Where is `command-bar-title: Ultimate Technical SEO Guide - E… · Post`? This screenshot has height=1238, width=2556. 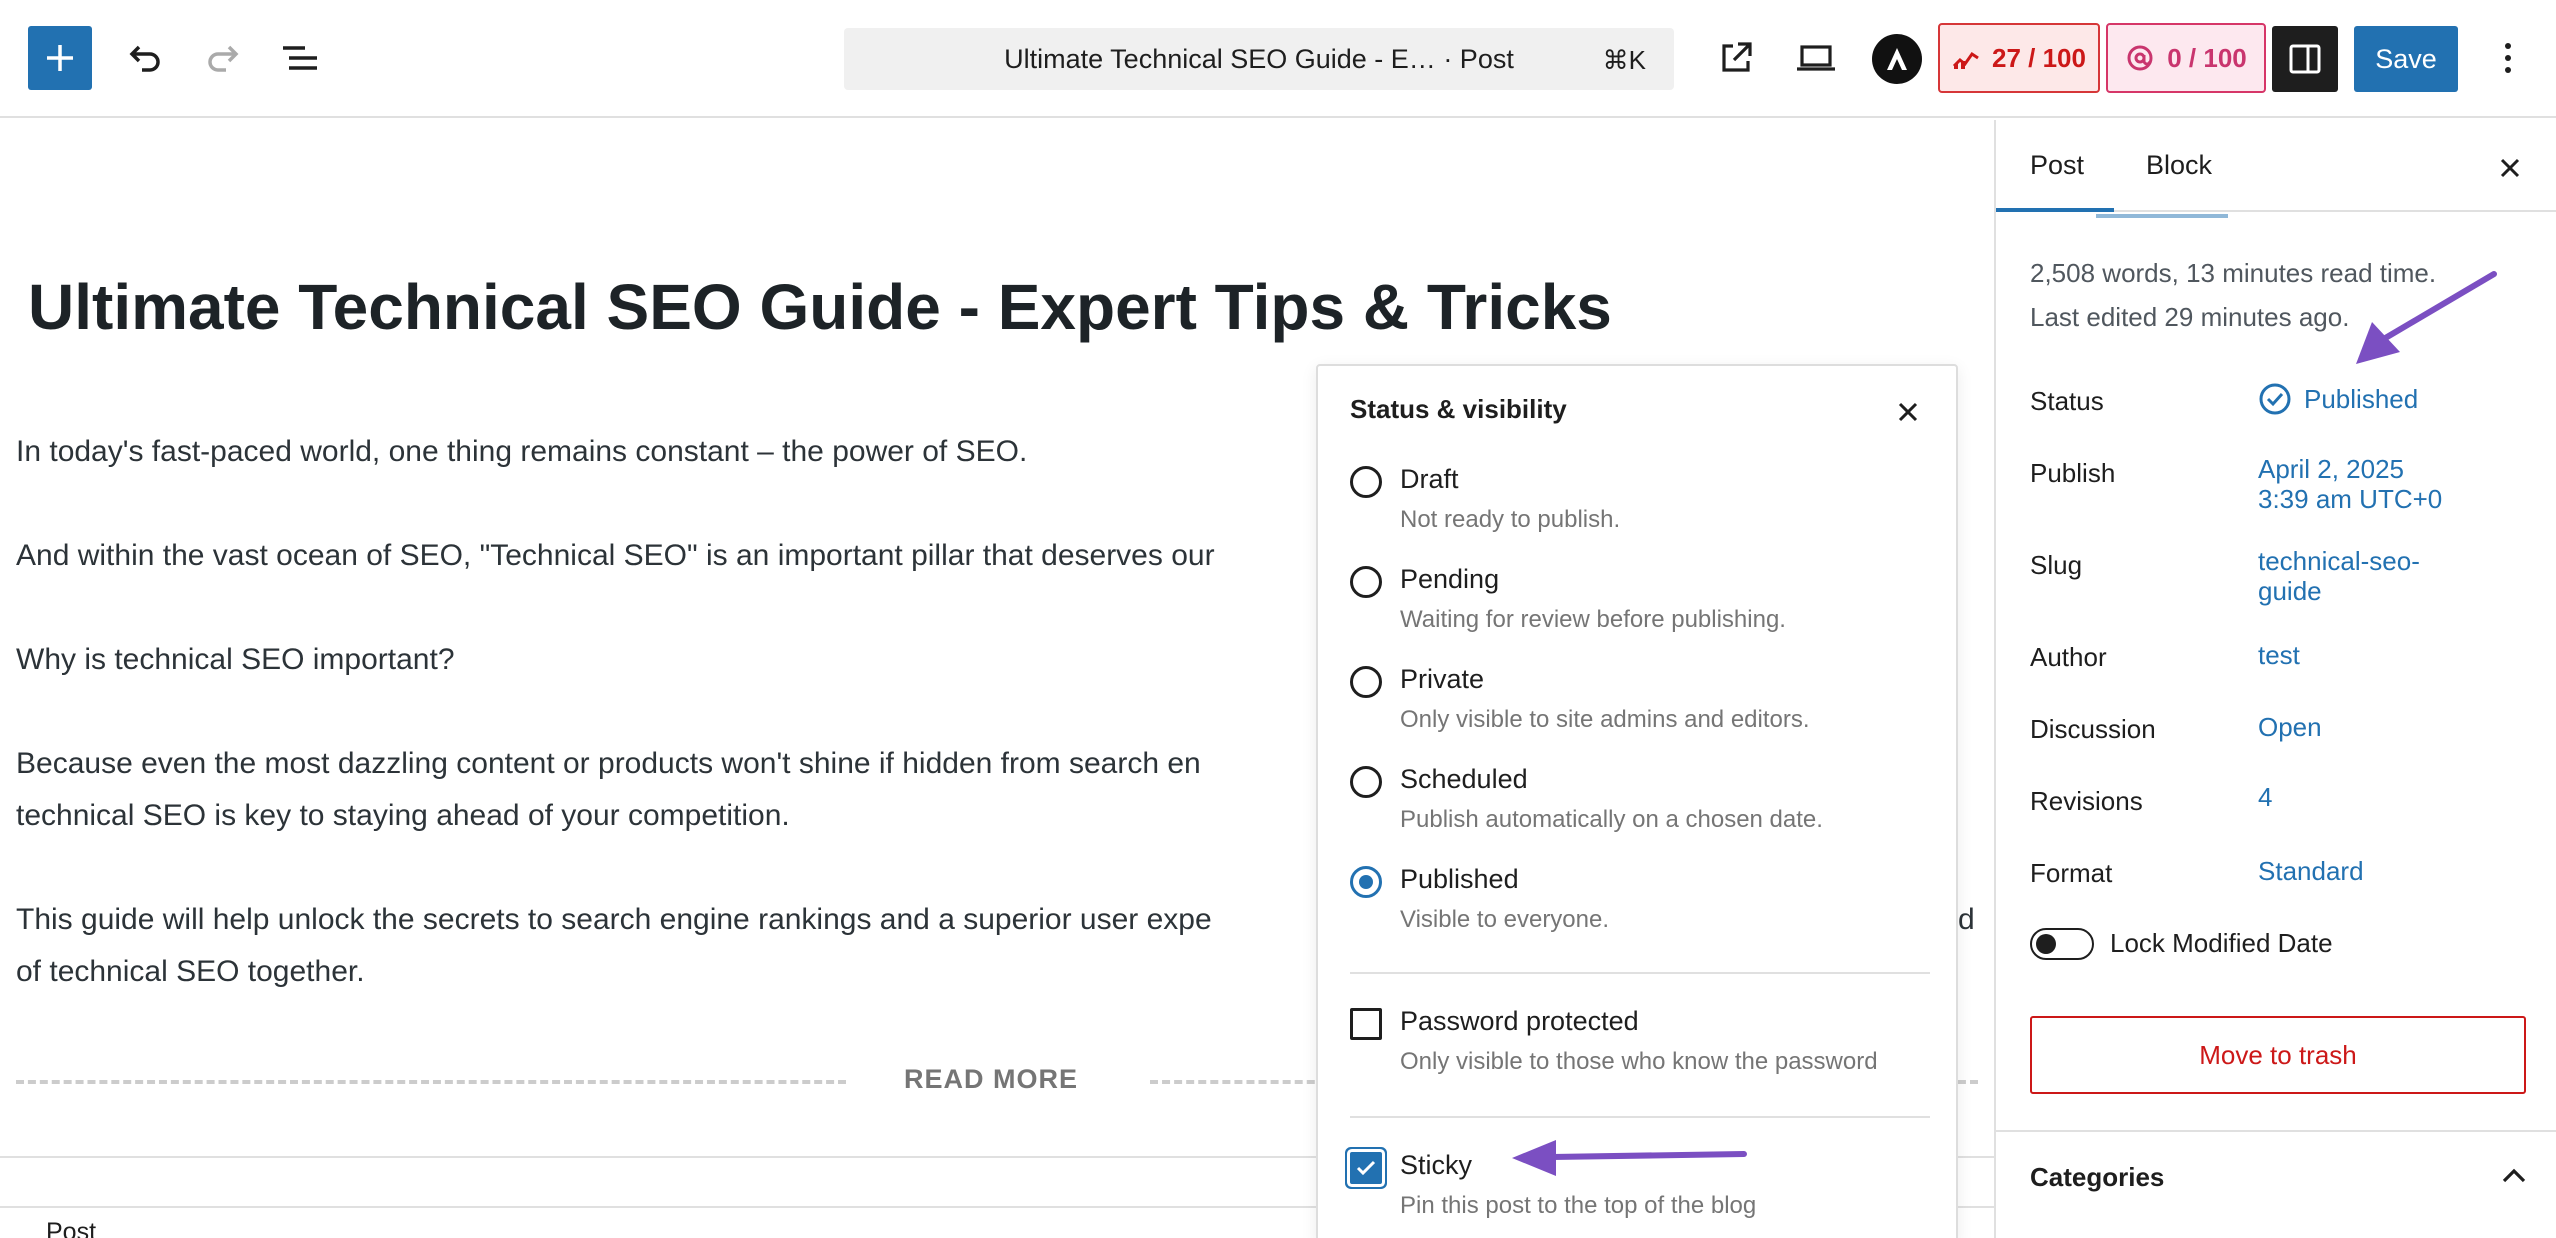
command-bar-title: Ultimate Technical SEO Guide - E… · Post is located at coordinates (1259, 58).